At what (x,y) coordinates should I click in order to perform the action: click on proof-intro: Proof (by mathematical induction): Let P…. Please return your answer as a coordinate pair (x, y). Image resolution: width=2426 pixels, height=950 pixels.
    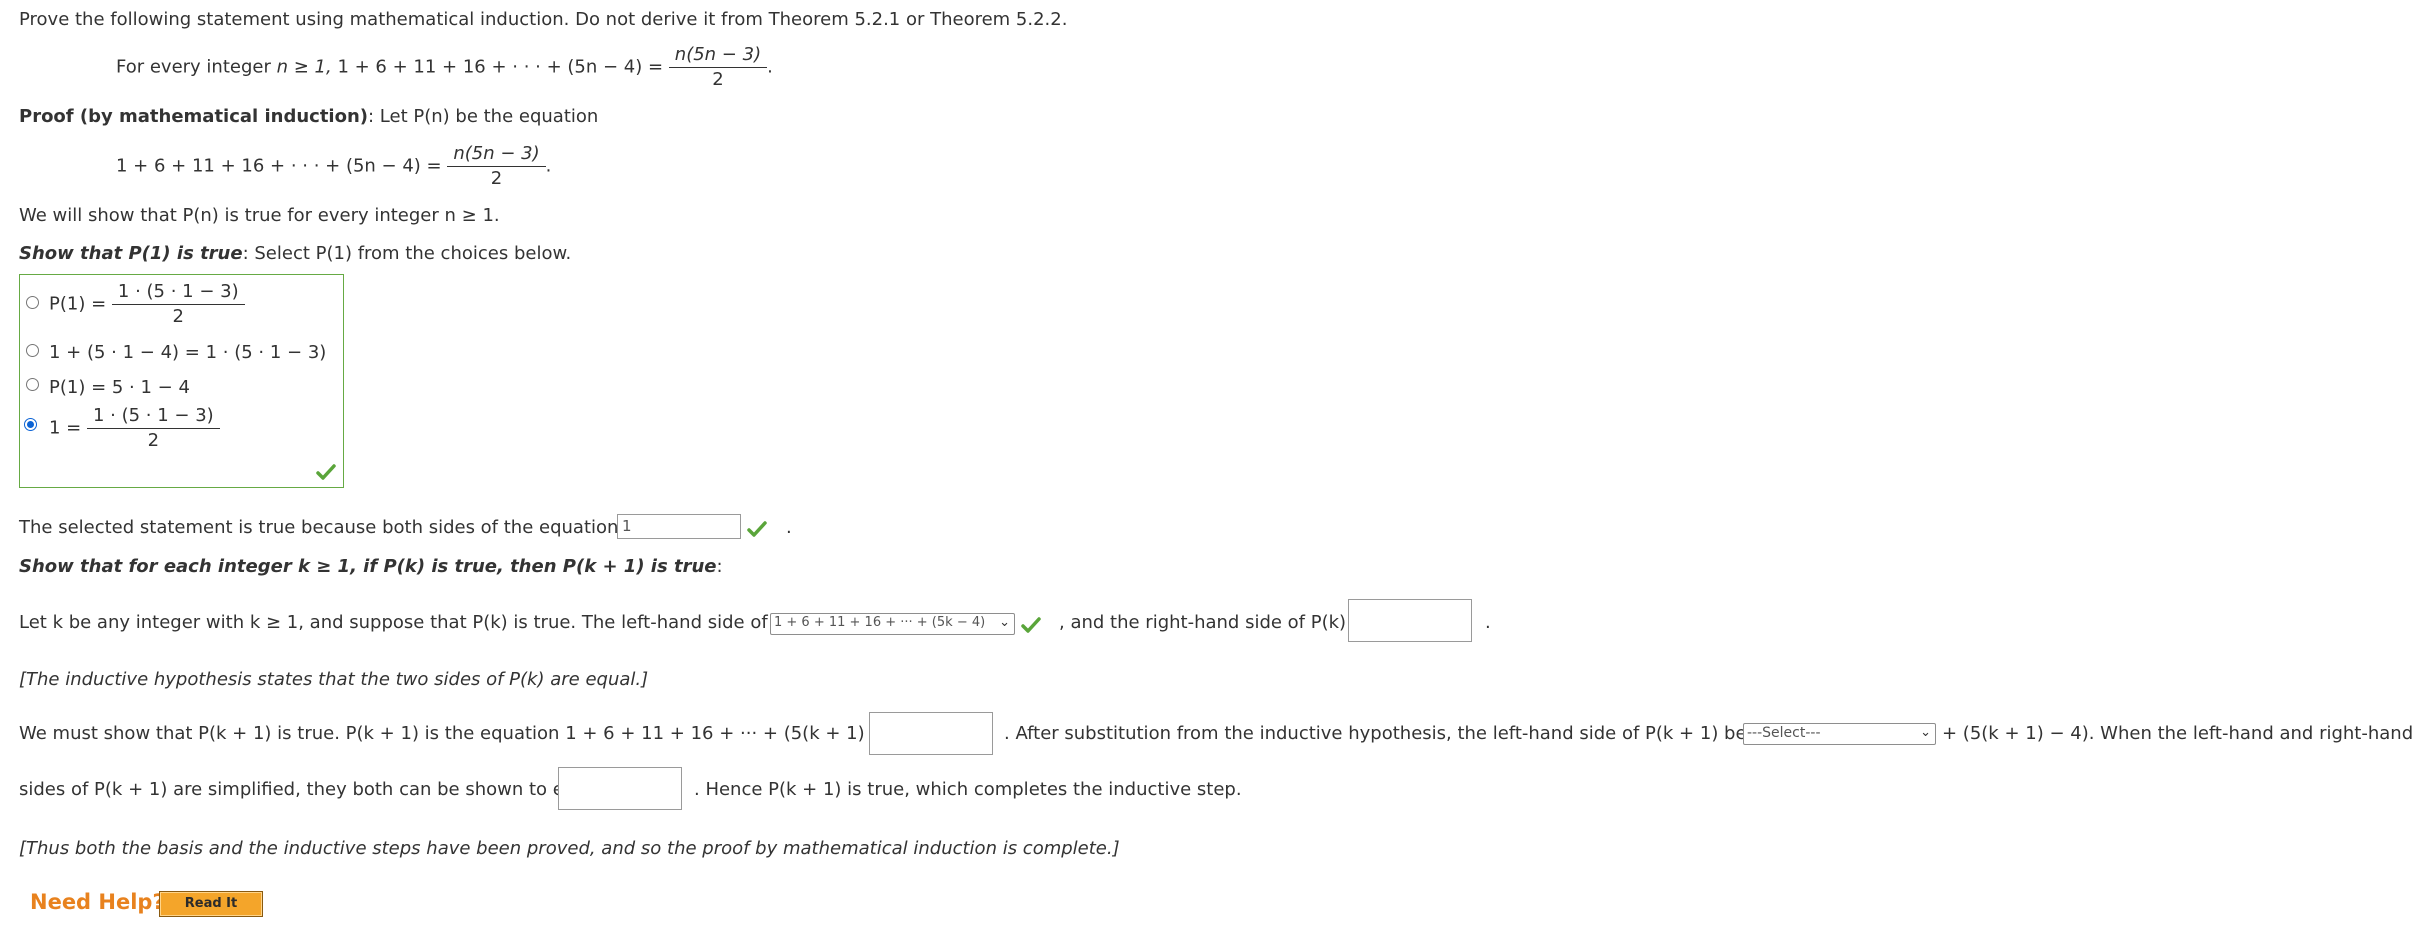
    Looking at the image, I should click on (308, 116).